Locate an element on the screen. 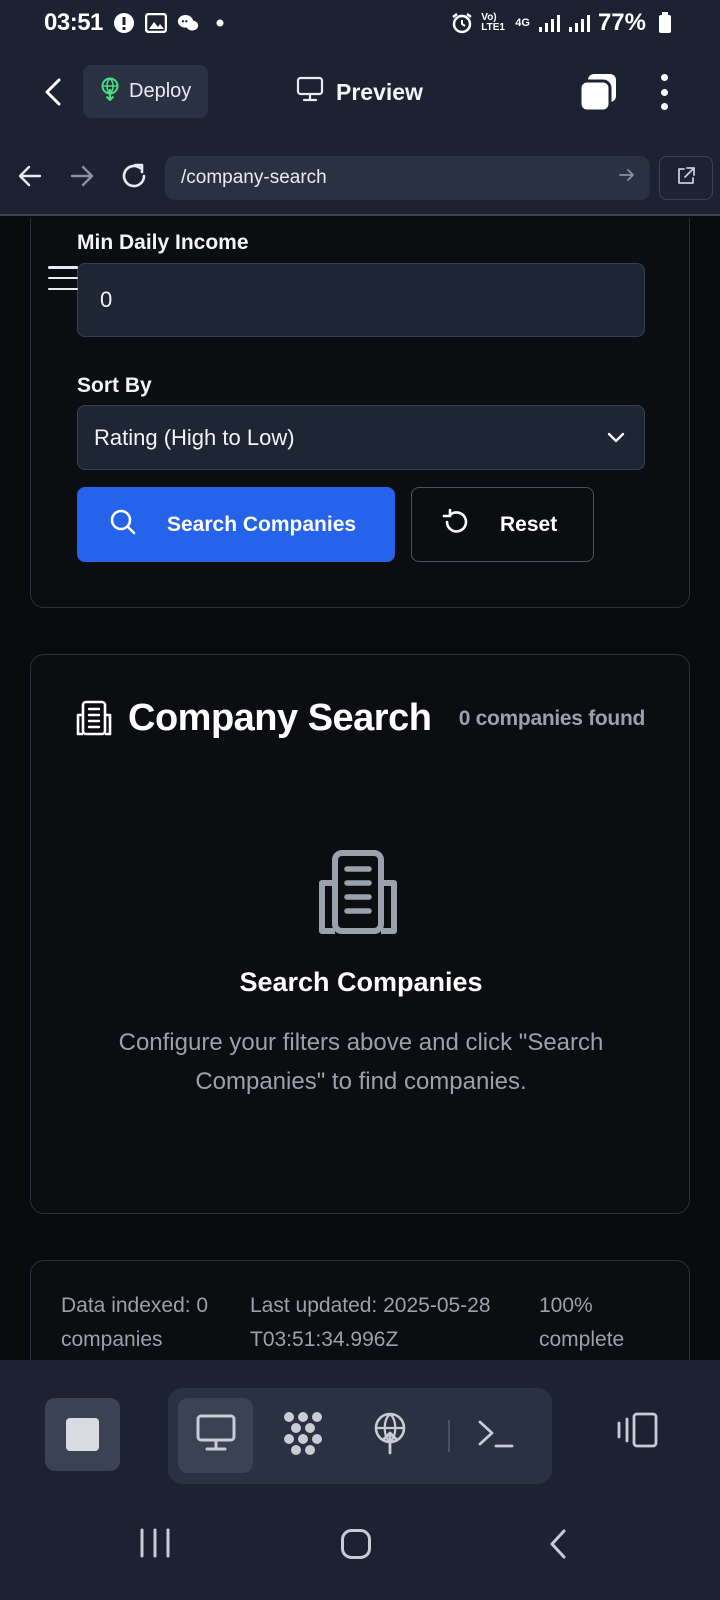 This screenshot has height=1600, width=720. alarm-icon is located at coordinates (462, 23).